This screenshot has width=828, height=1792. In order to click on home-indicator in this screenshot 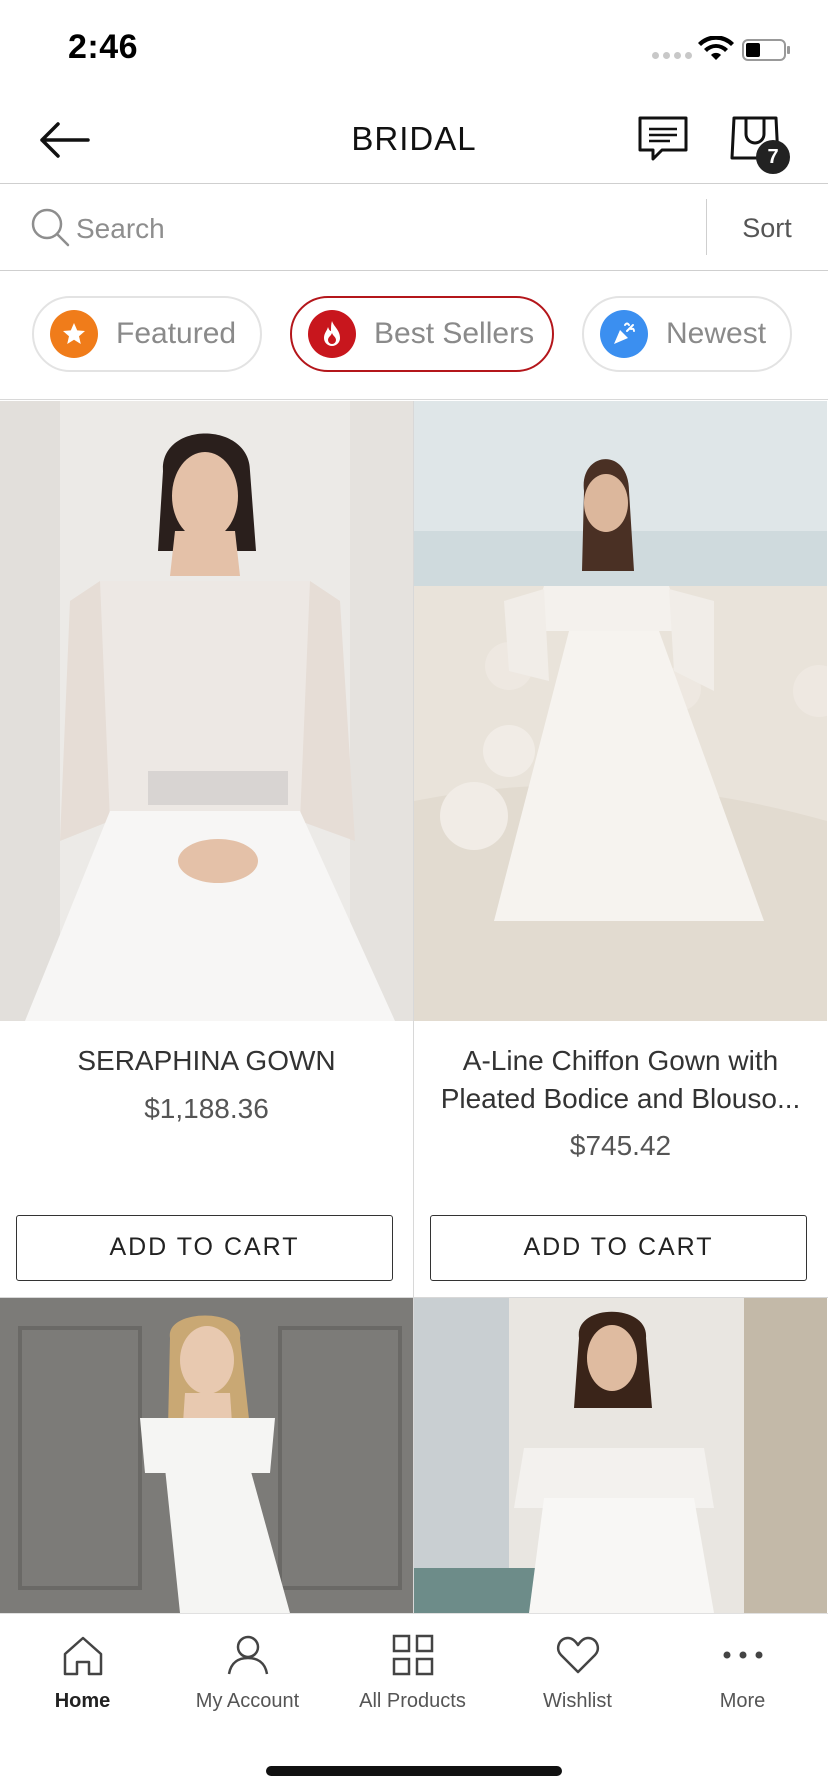, I will do `click(414, 1771)`.